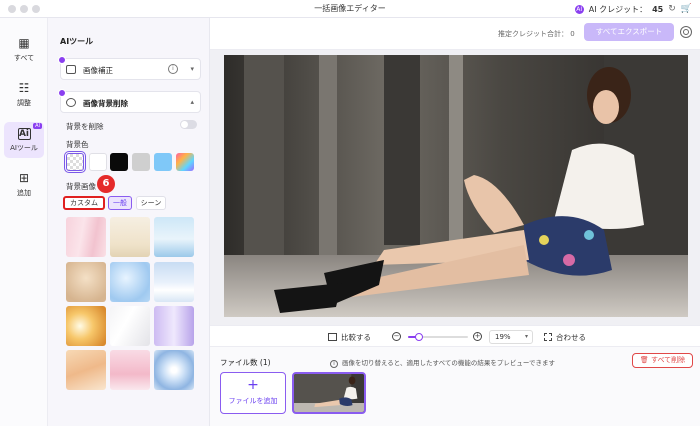 The width and height of the screenshot is (700, 426). I want to click on bg-color-blue, so click(163, 162).